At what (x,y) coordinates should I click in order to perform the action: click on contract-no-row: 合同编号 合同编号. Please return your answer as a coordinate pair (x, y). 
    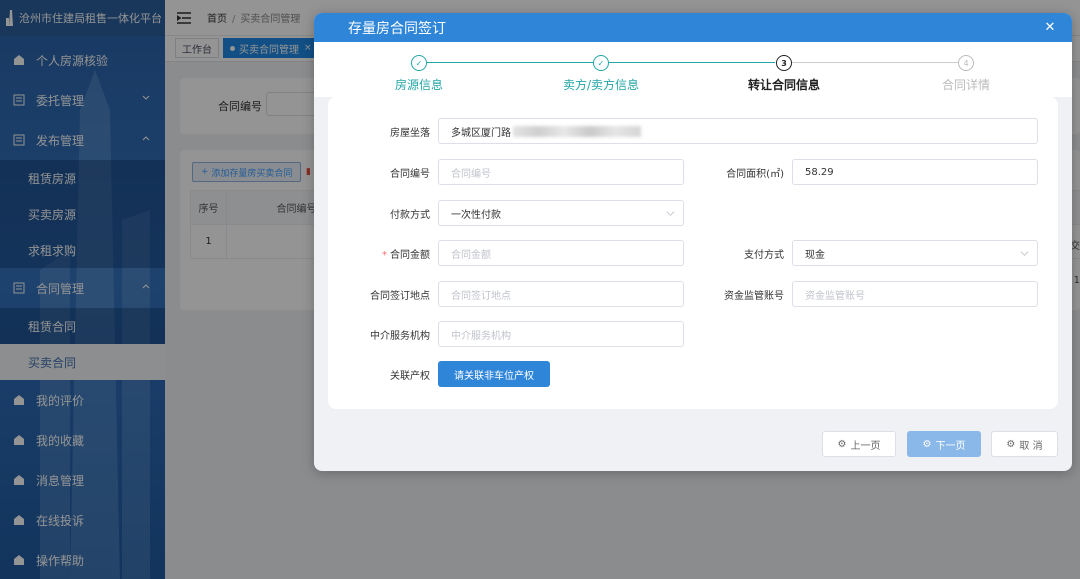
    Looking at the image, I should click on (506, 172).